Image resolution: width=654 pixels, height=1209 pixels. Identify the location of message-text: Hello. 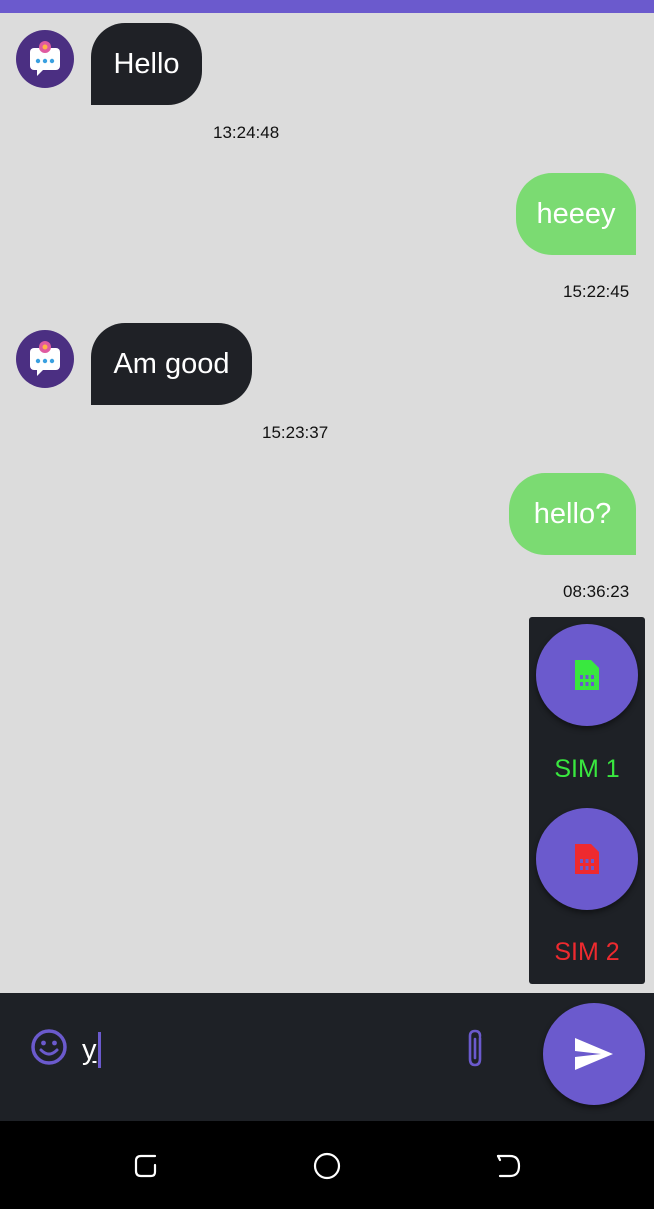
(146, 63).